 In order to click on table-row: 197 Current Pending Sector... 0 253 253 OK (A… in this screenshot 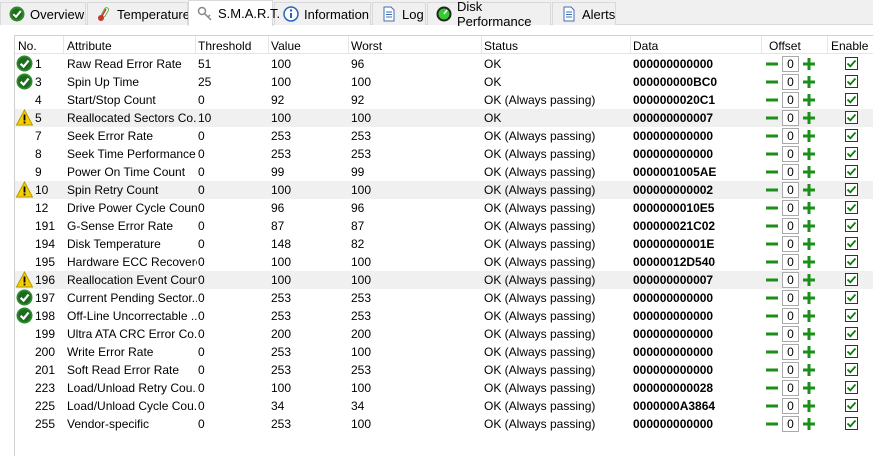, I will do `click(444, 298)`.